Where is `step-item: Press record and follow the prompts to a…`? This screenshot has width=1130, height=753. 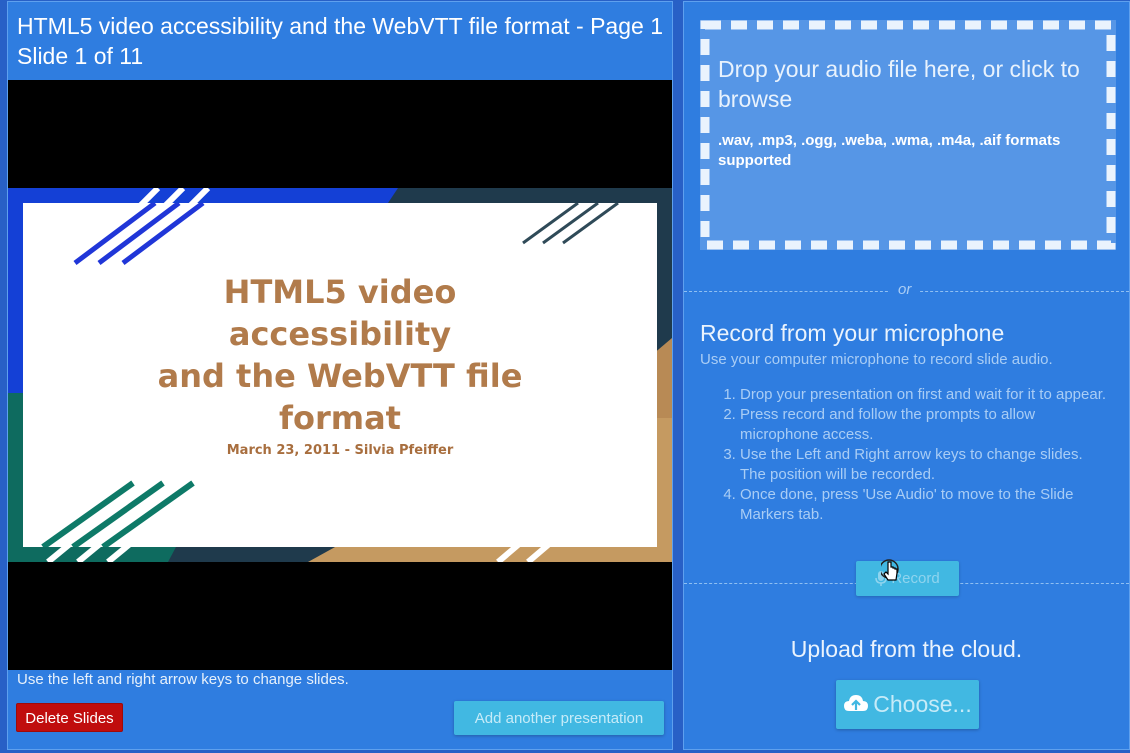 step-item: Press record and follow the prompts to a… is located at coordinates (925, 425).